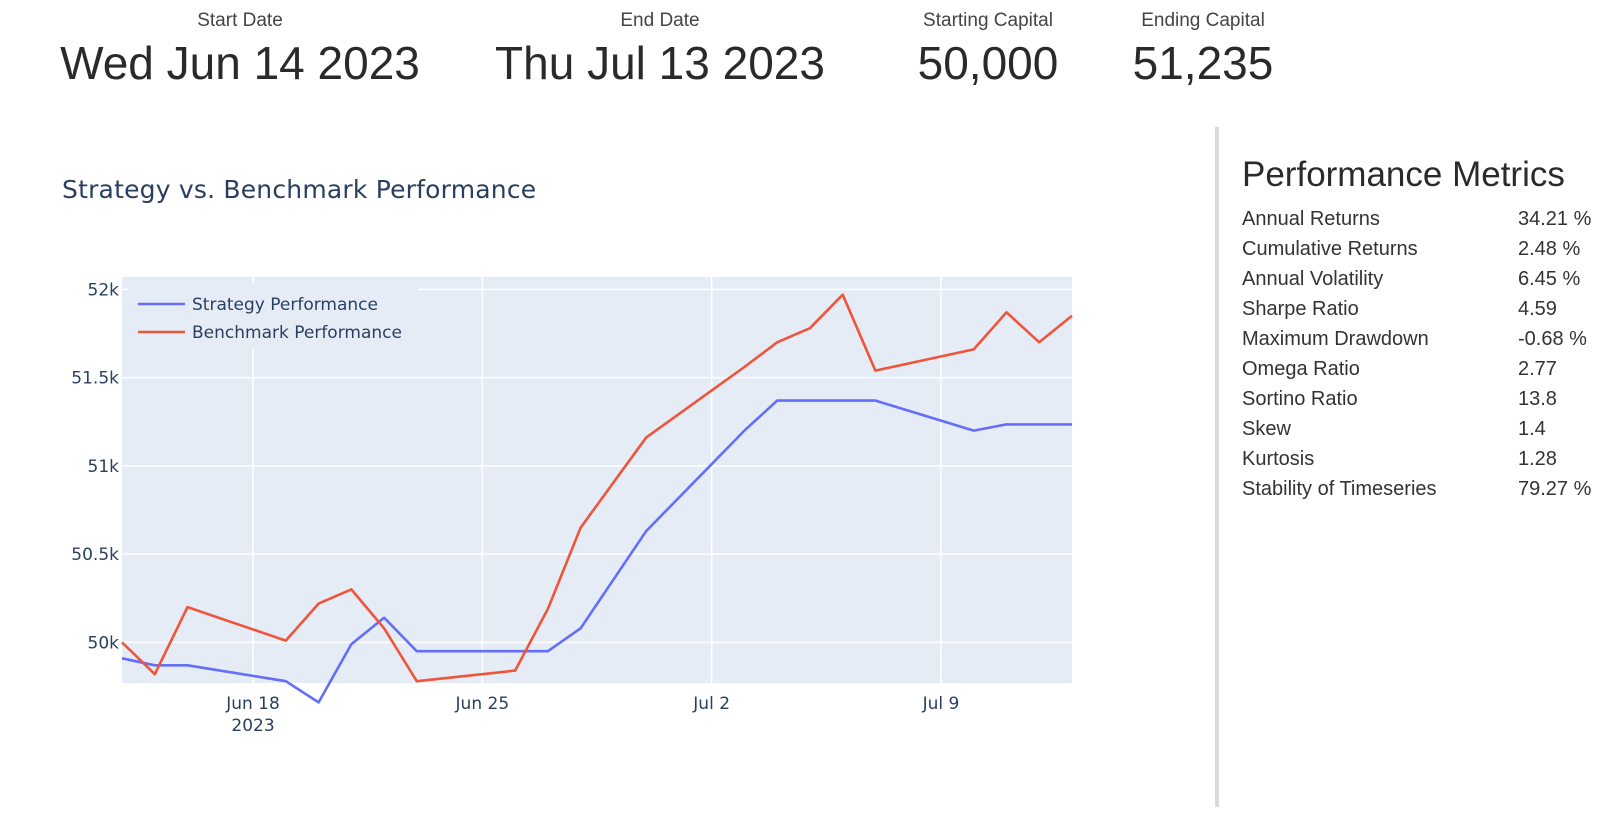  Describe the element at coordinates (1313, 279) in the screenshot. I see `metric-name: Annual Volatility` at that location.